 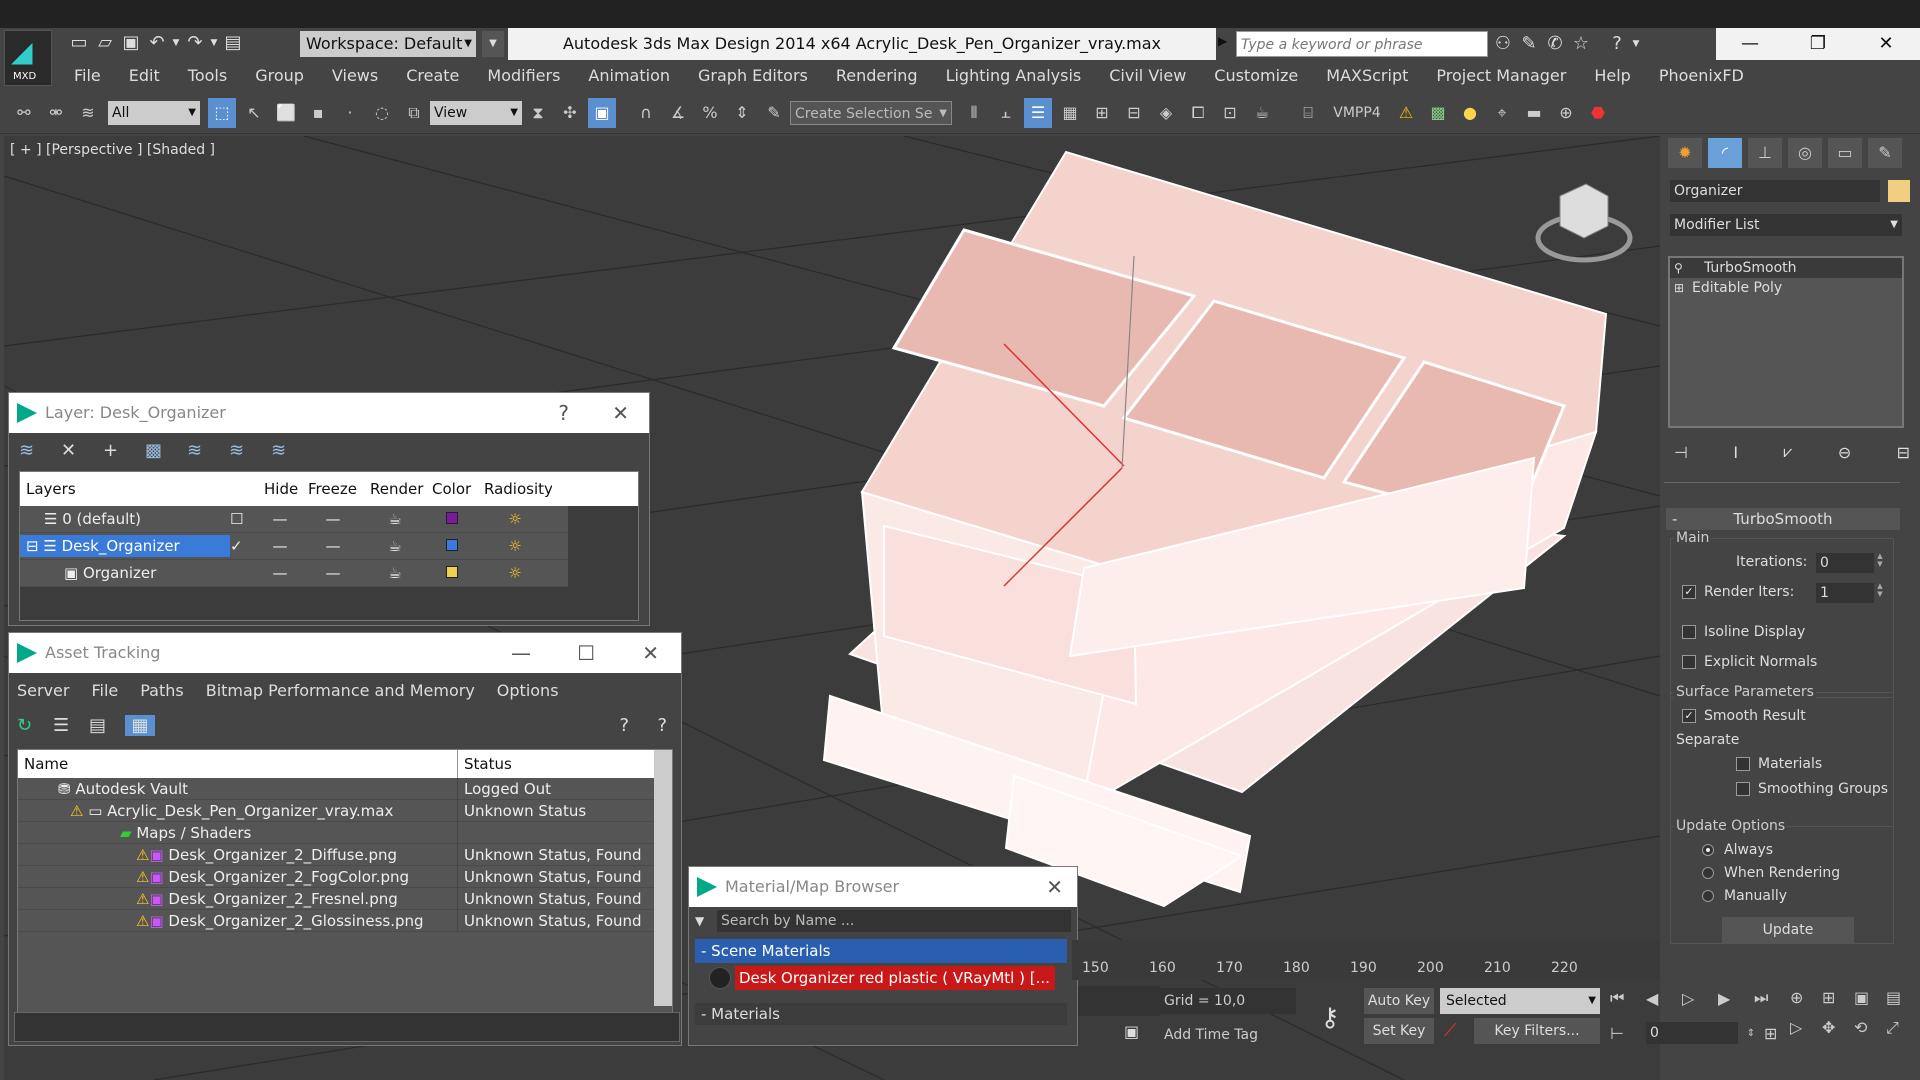 What do you see at coordinates (1598, 113) in the screenshot?
I see `phoenix-stop-icon: ⬣` at bounding box center [1598, 113].